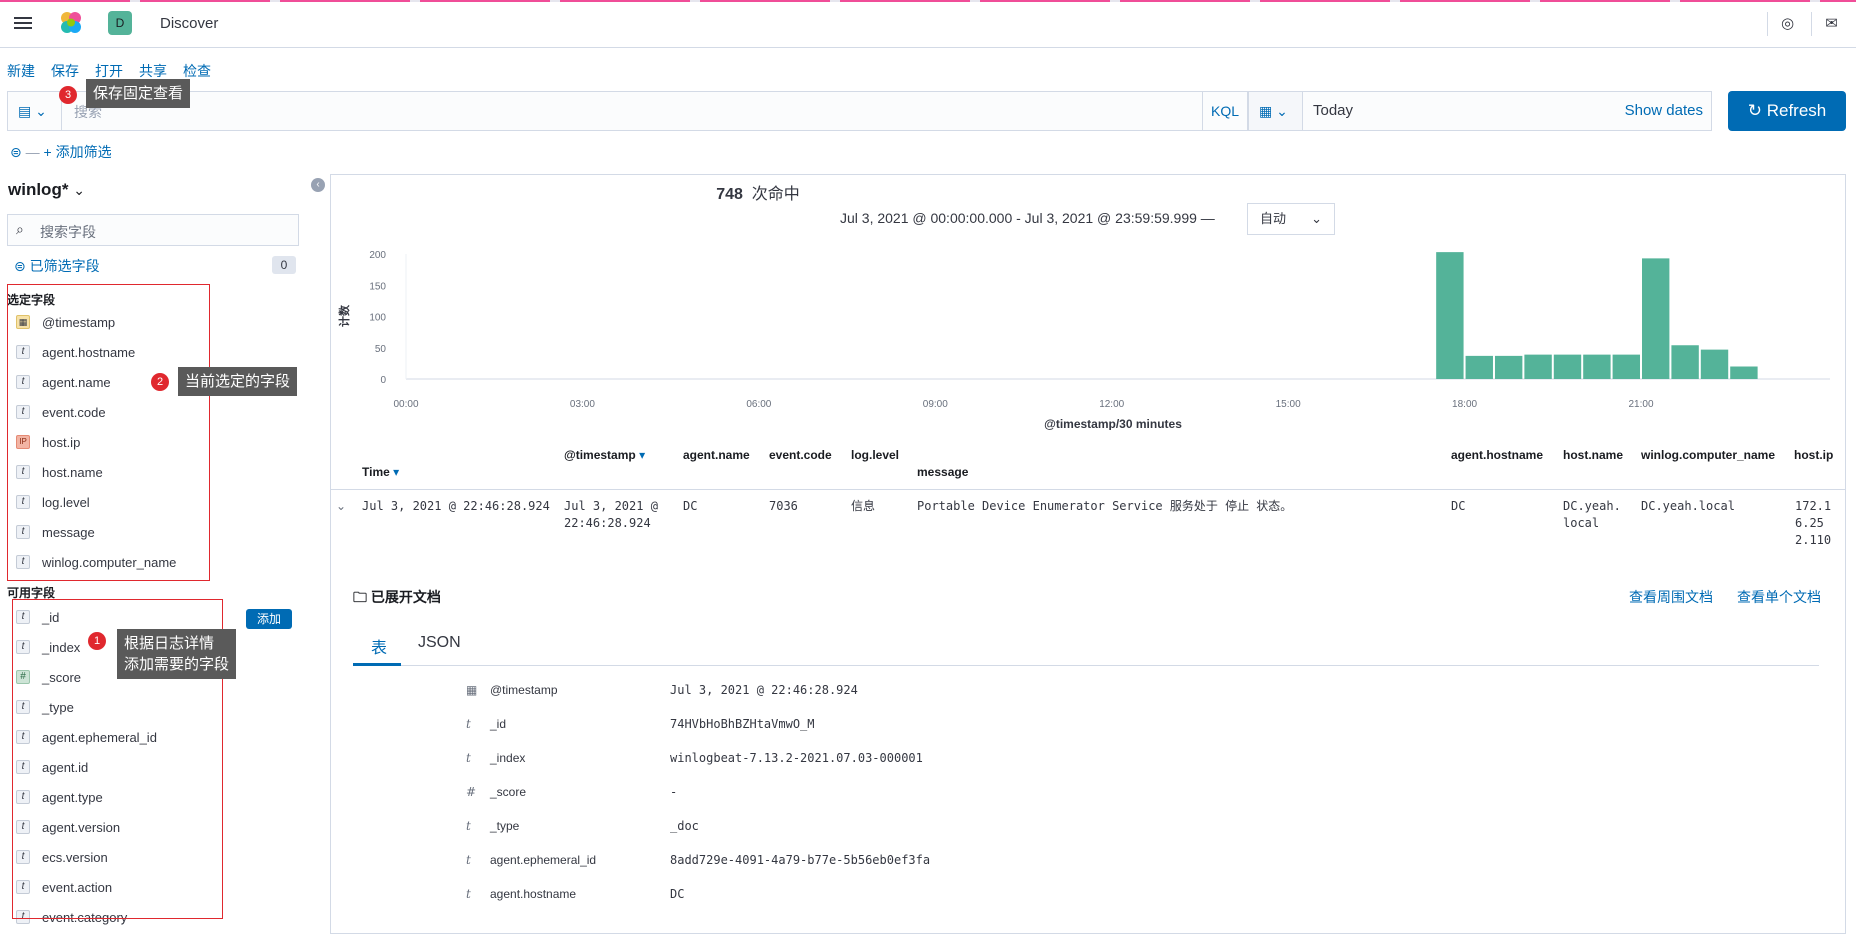  Describe the element at coordinates (935, 404) in the screenshot. I see `x-tick-label: 09:00` at that location.